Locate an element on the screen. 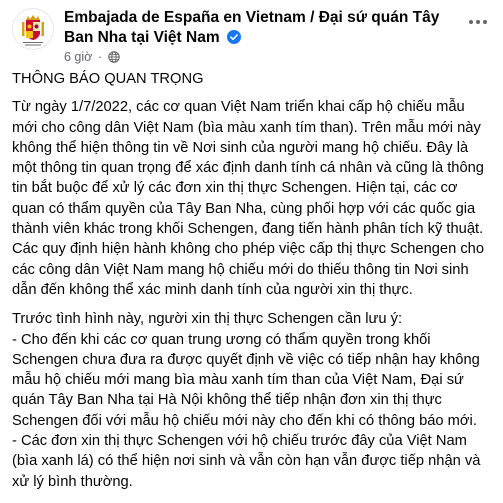 This screenshot has height=503, width=503. spain-coat-of-arms-icon is located at coordinates (33, 29).